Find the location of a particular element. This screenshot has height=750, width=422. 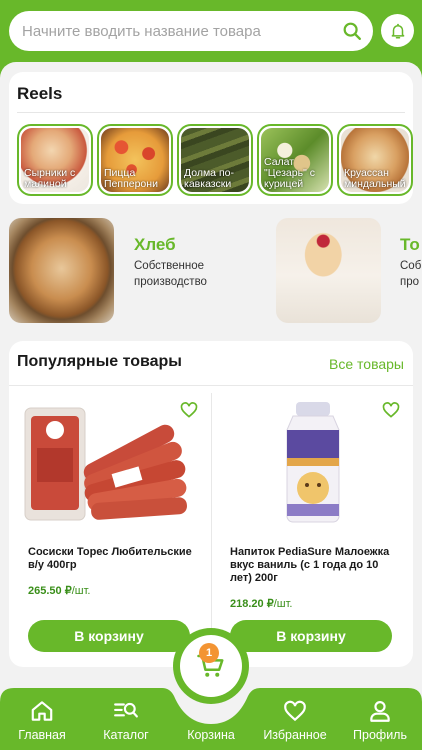

reel-item: Круассан миндальный is located at coordinates (375, 160).